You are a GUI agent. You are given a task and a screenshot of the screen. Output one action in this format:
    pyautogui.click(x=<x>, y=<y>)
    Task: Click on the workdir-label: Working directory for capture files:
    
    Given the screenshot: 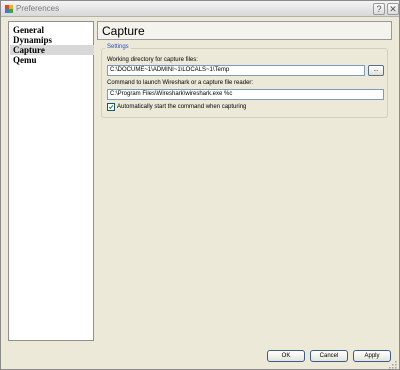 What is the action you would take?
    pyautogui.click(x=152, y=60)
    